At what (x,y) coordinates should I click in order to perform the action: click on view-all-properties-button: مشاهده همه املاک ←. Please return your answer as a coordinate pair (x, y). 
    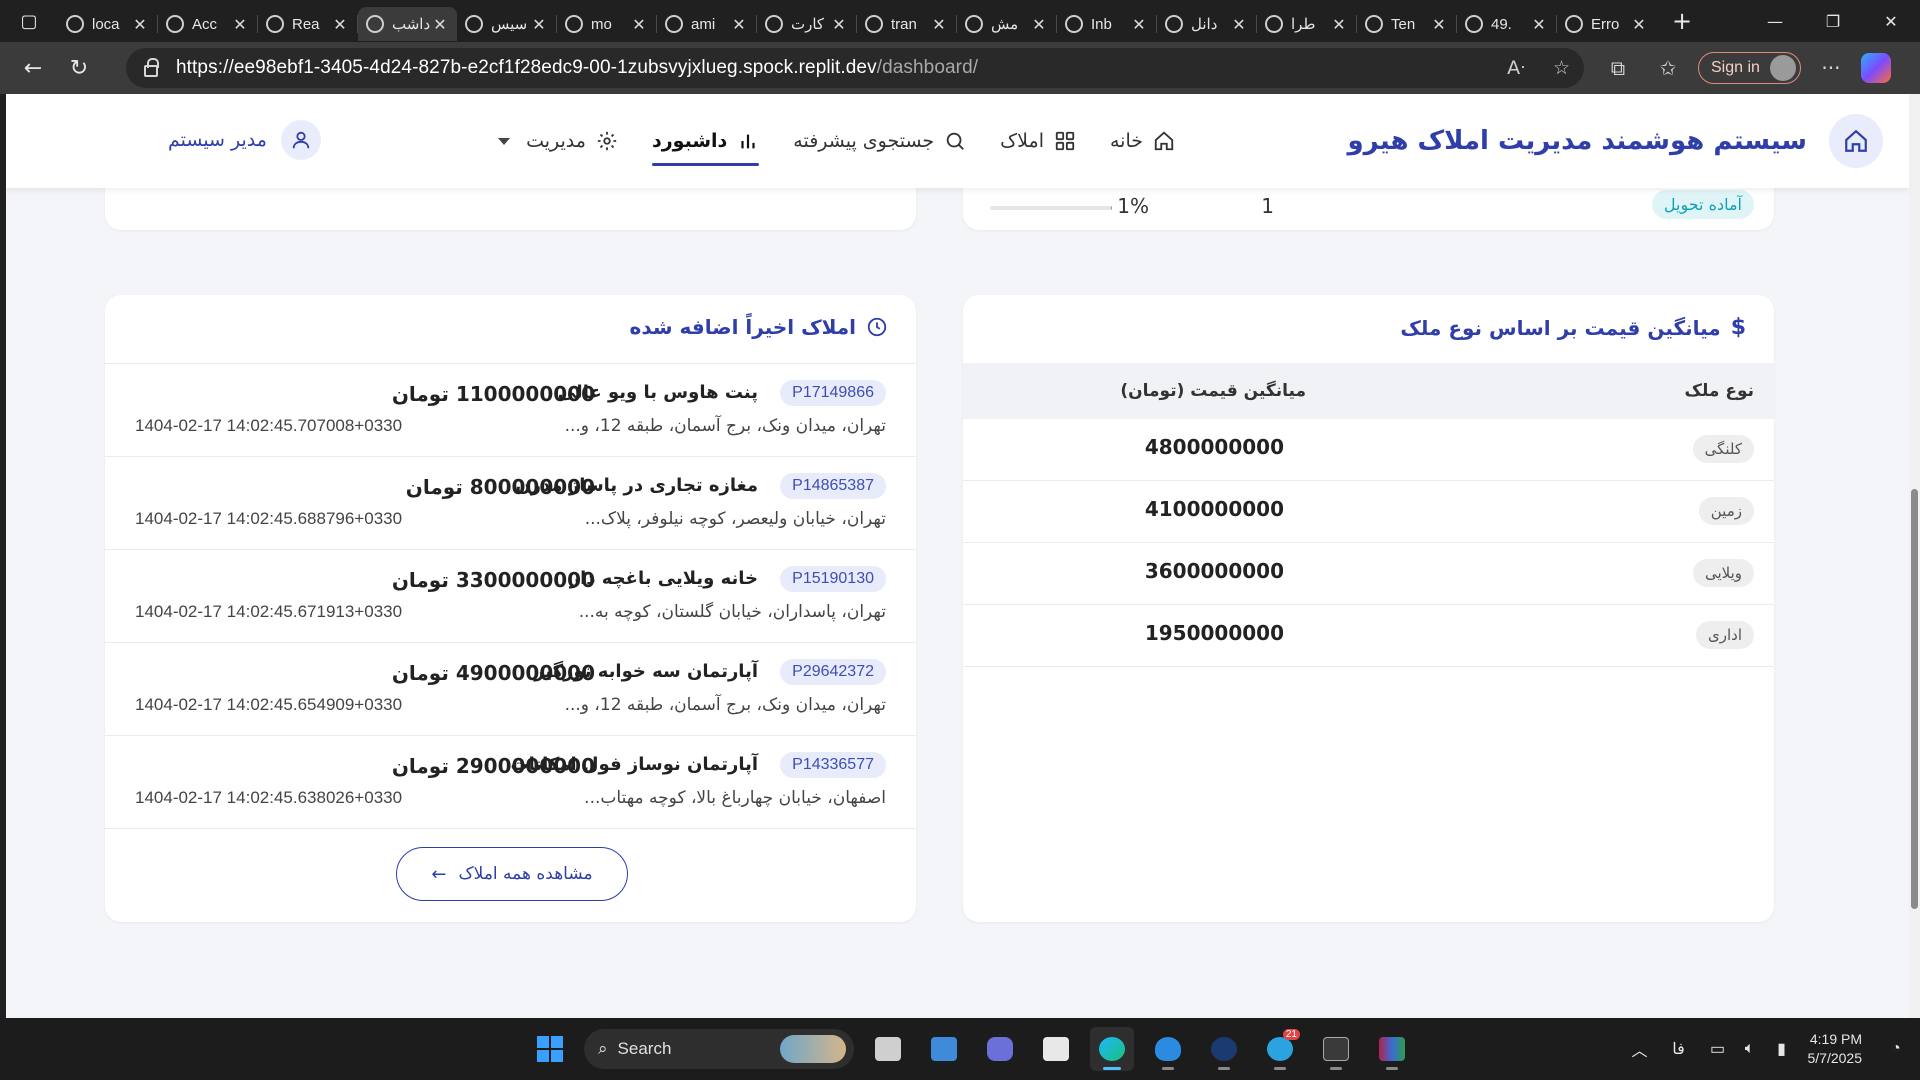
    Looking at the image, I should click on (512, 874).